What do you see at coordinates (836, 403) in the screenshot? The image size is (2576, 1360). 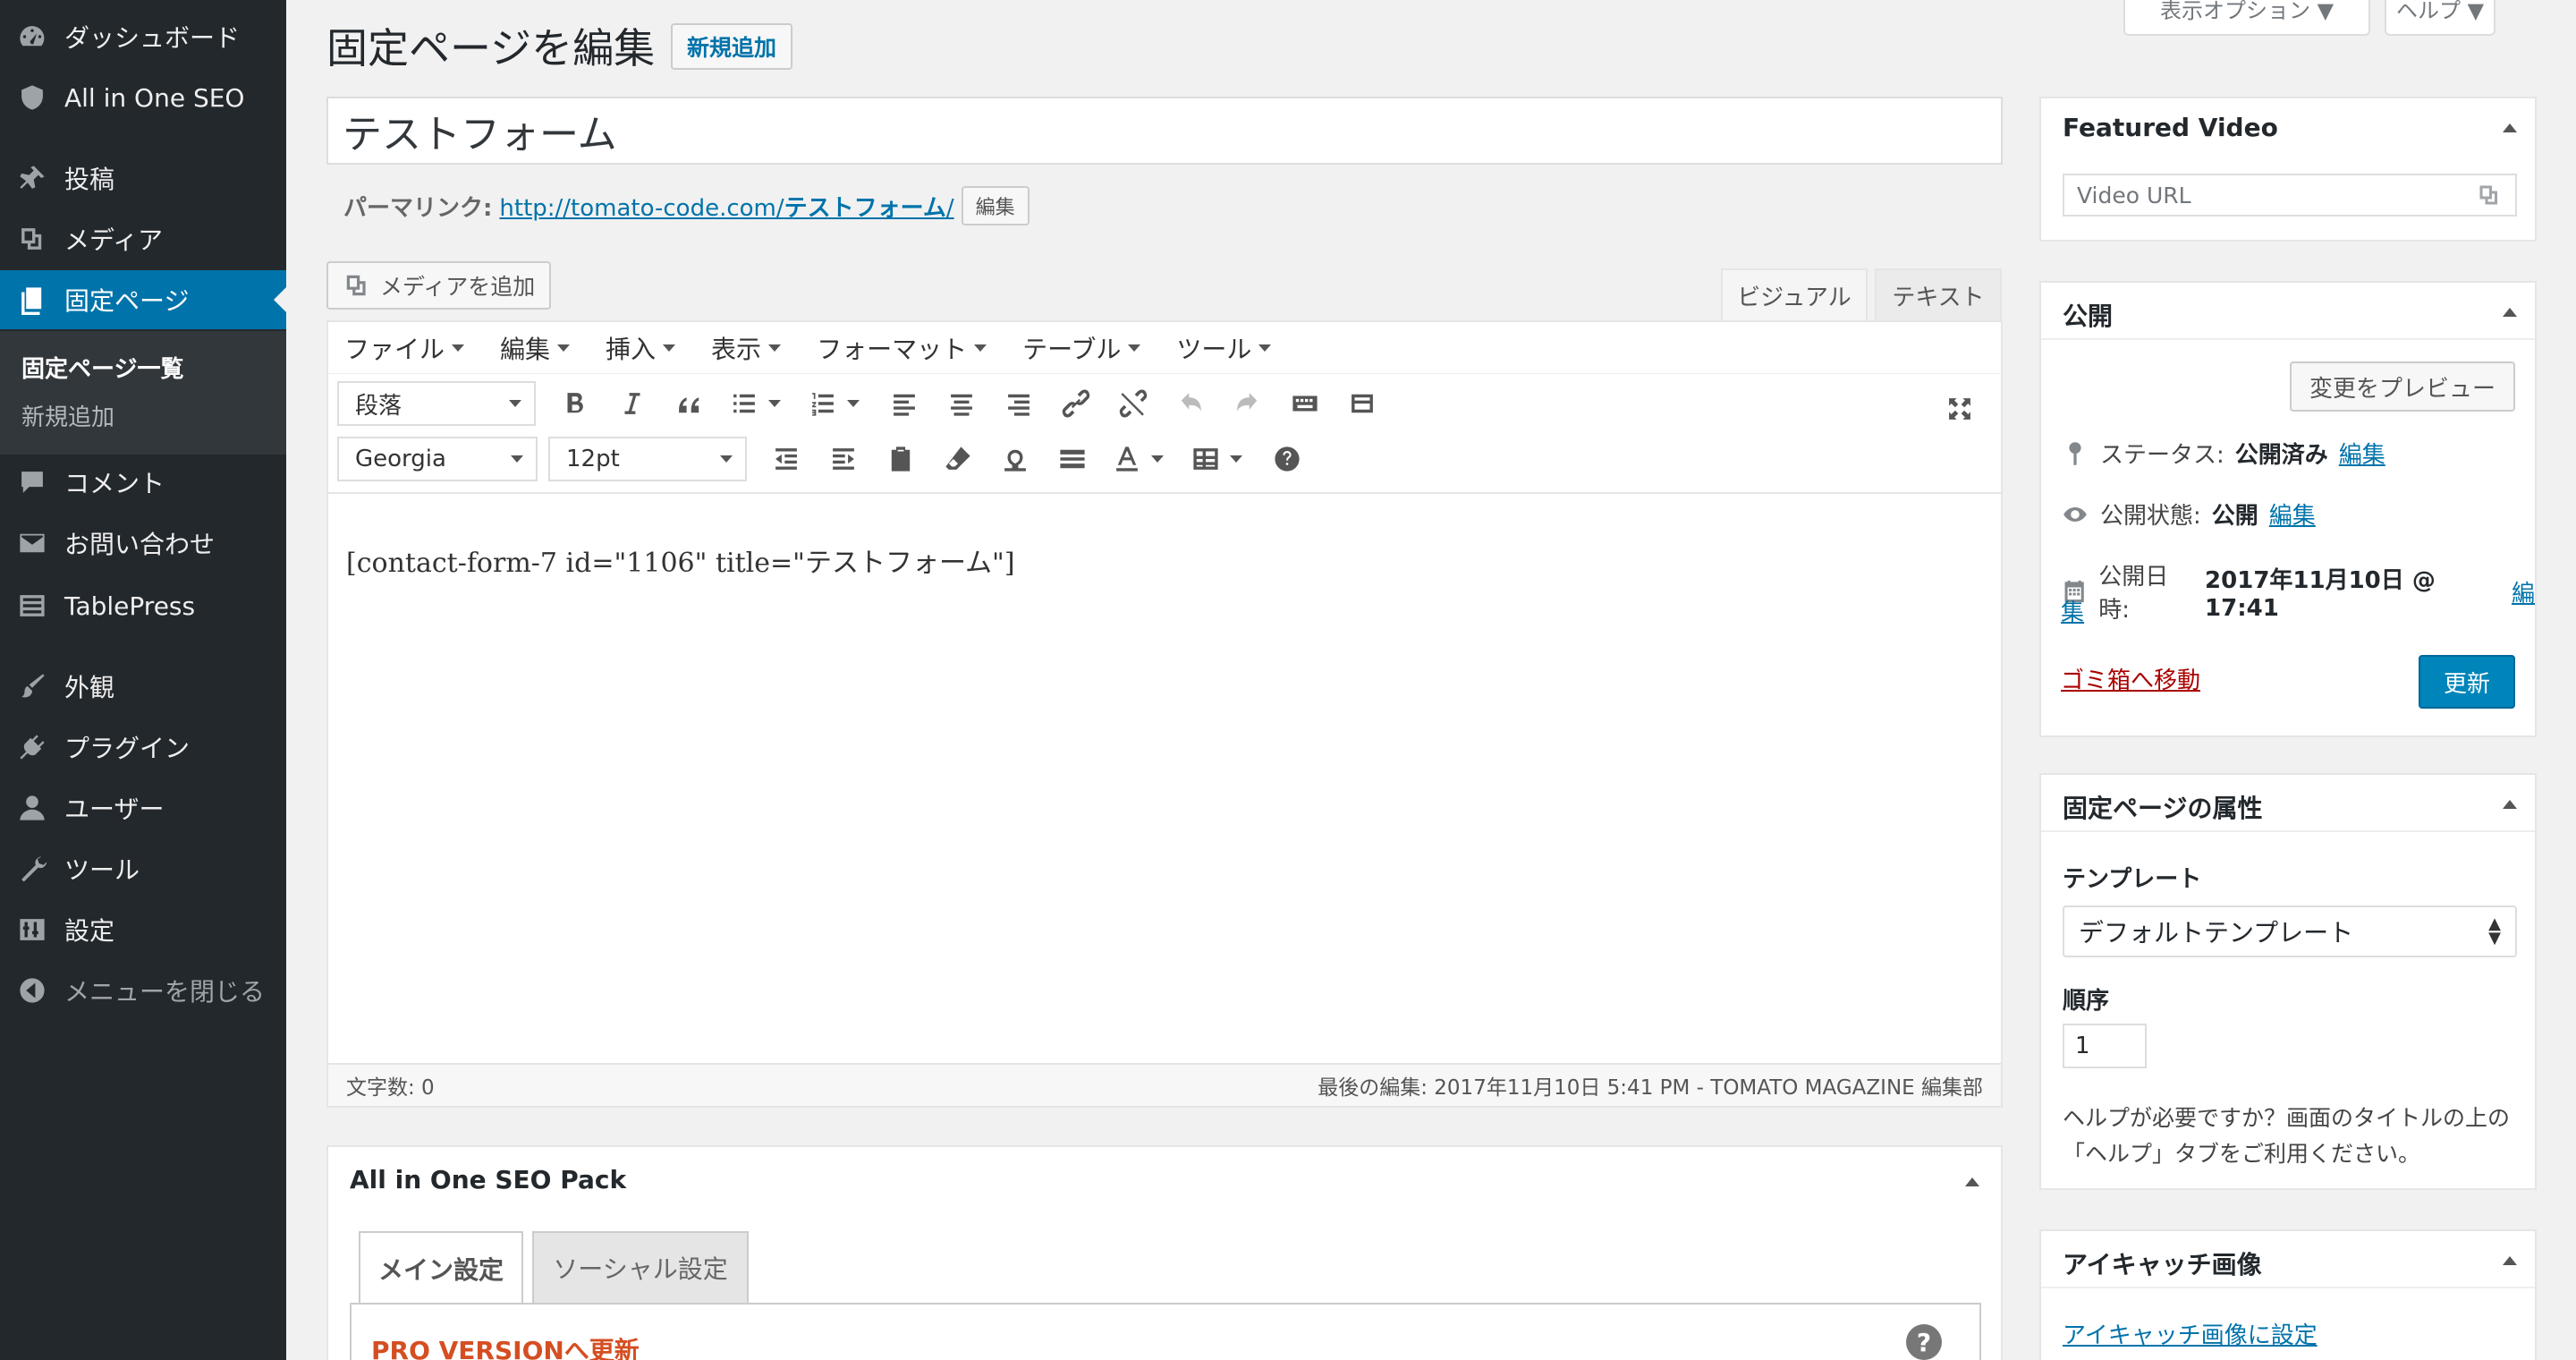 I see `numbered-list-button` at bounding box center [836, 403].